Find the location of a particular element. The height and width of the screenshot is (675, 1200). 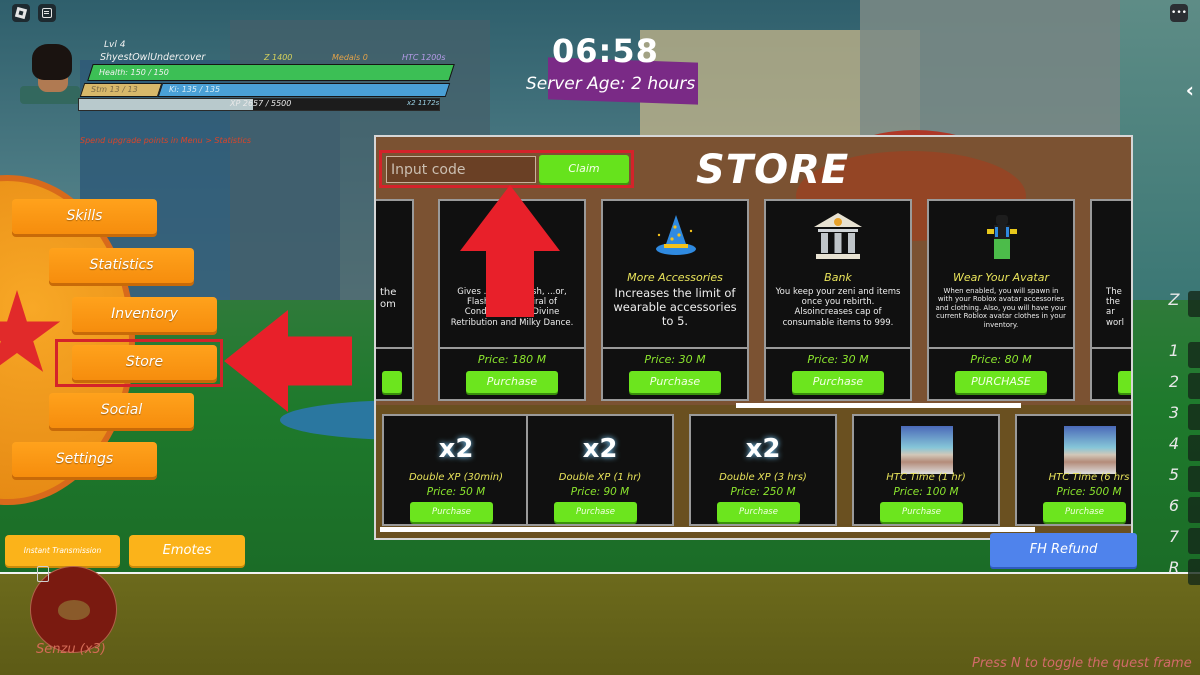

hotbar-key-7: 7 is located at coordinates (1174, 536).